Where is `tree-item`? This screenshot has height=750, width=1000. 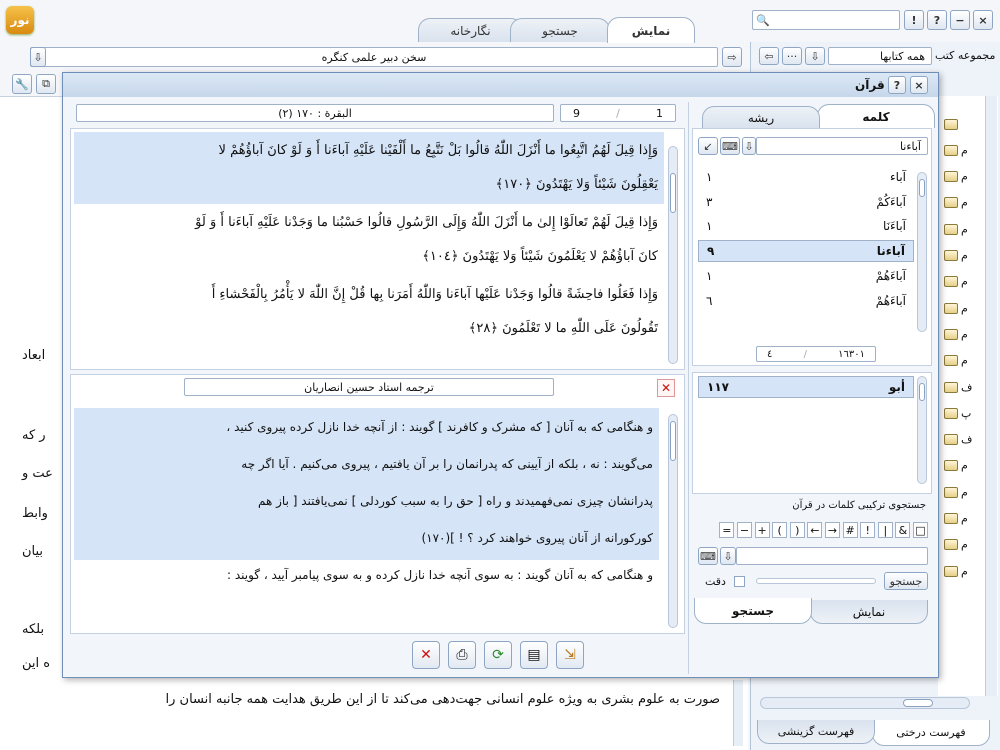
tree-item is located at coordinates (964, 124).